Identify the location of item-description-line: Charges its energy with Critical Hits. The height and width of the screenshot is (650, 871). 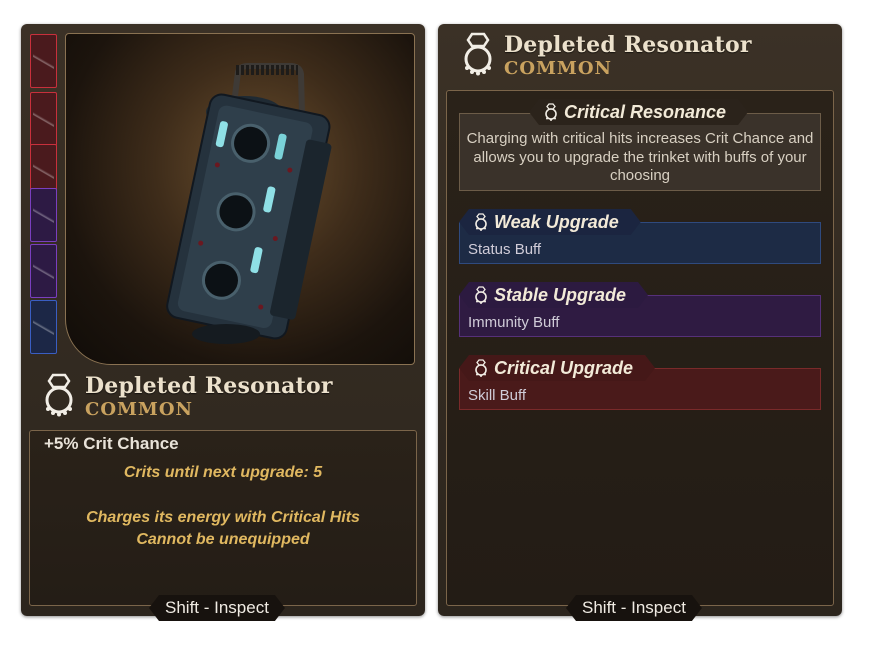
(223, 517).